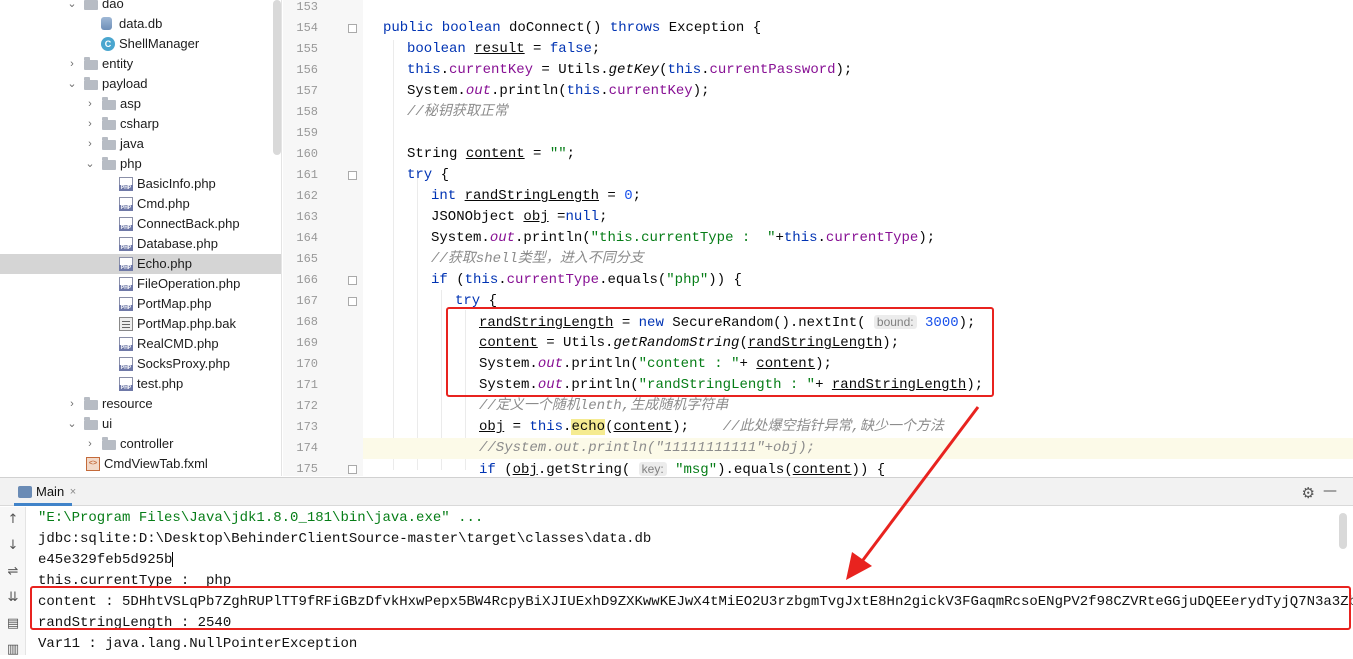 The width and height of the screenshot is (1353, 659). I want to click on code-line: //定义一个随机lenth,生成随机字符串, so click(858, 406).